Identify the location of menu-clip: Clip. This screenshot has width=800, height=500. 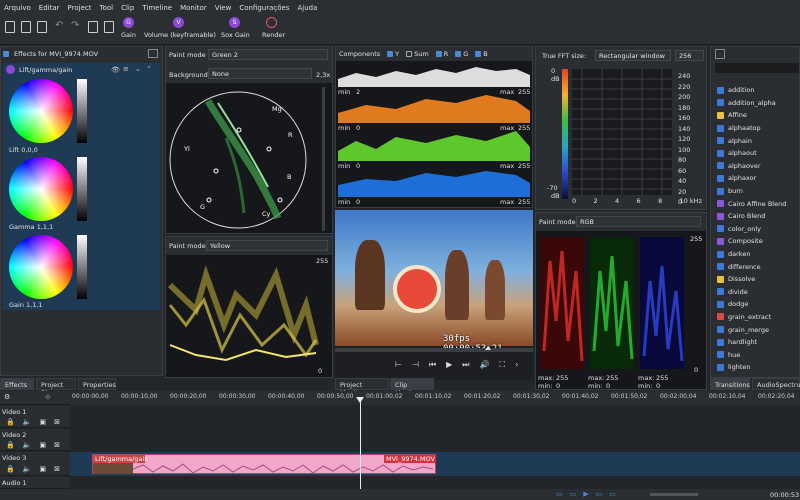
(127, 8).